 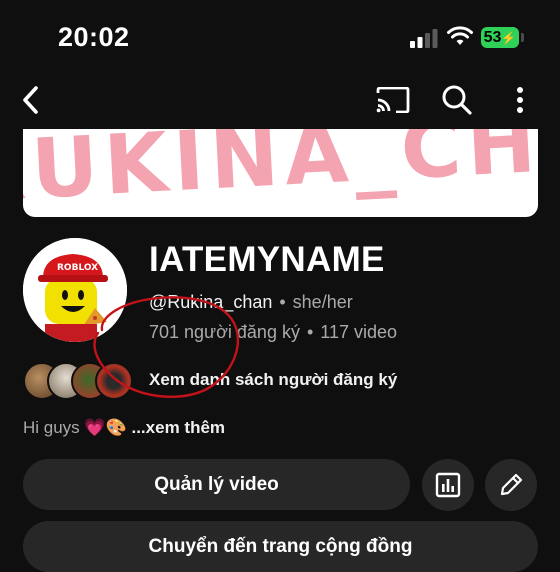 I want to click on manage-videos-button: Quản lý video, so click(x=216, y=484).